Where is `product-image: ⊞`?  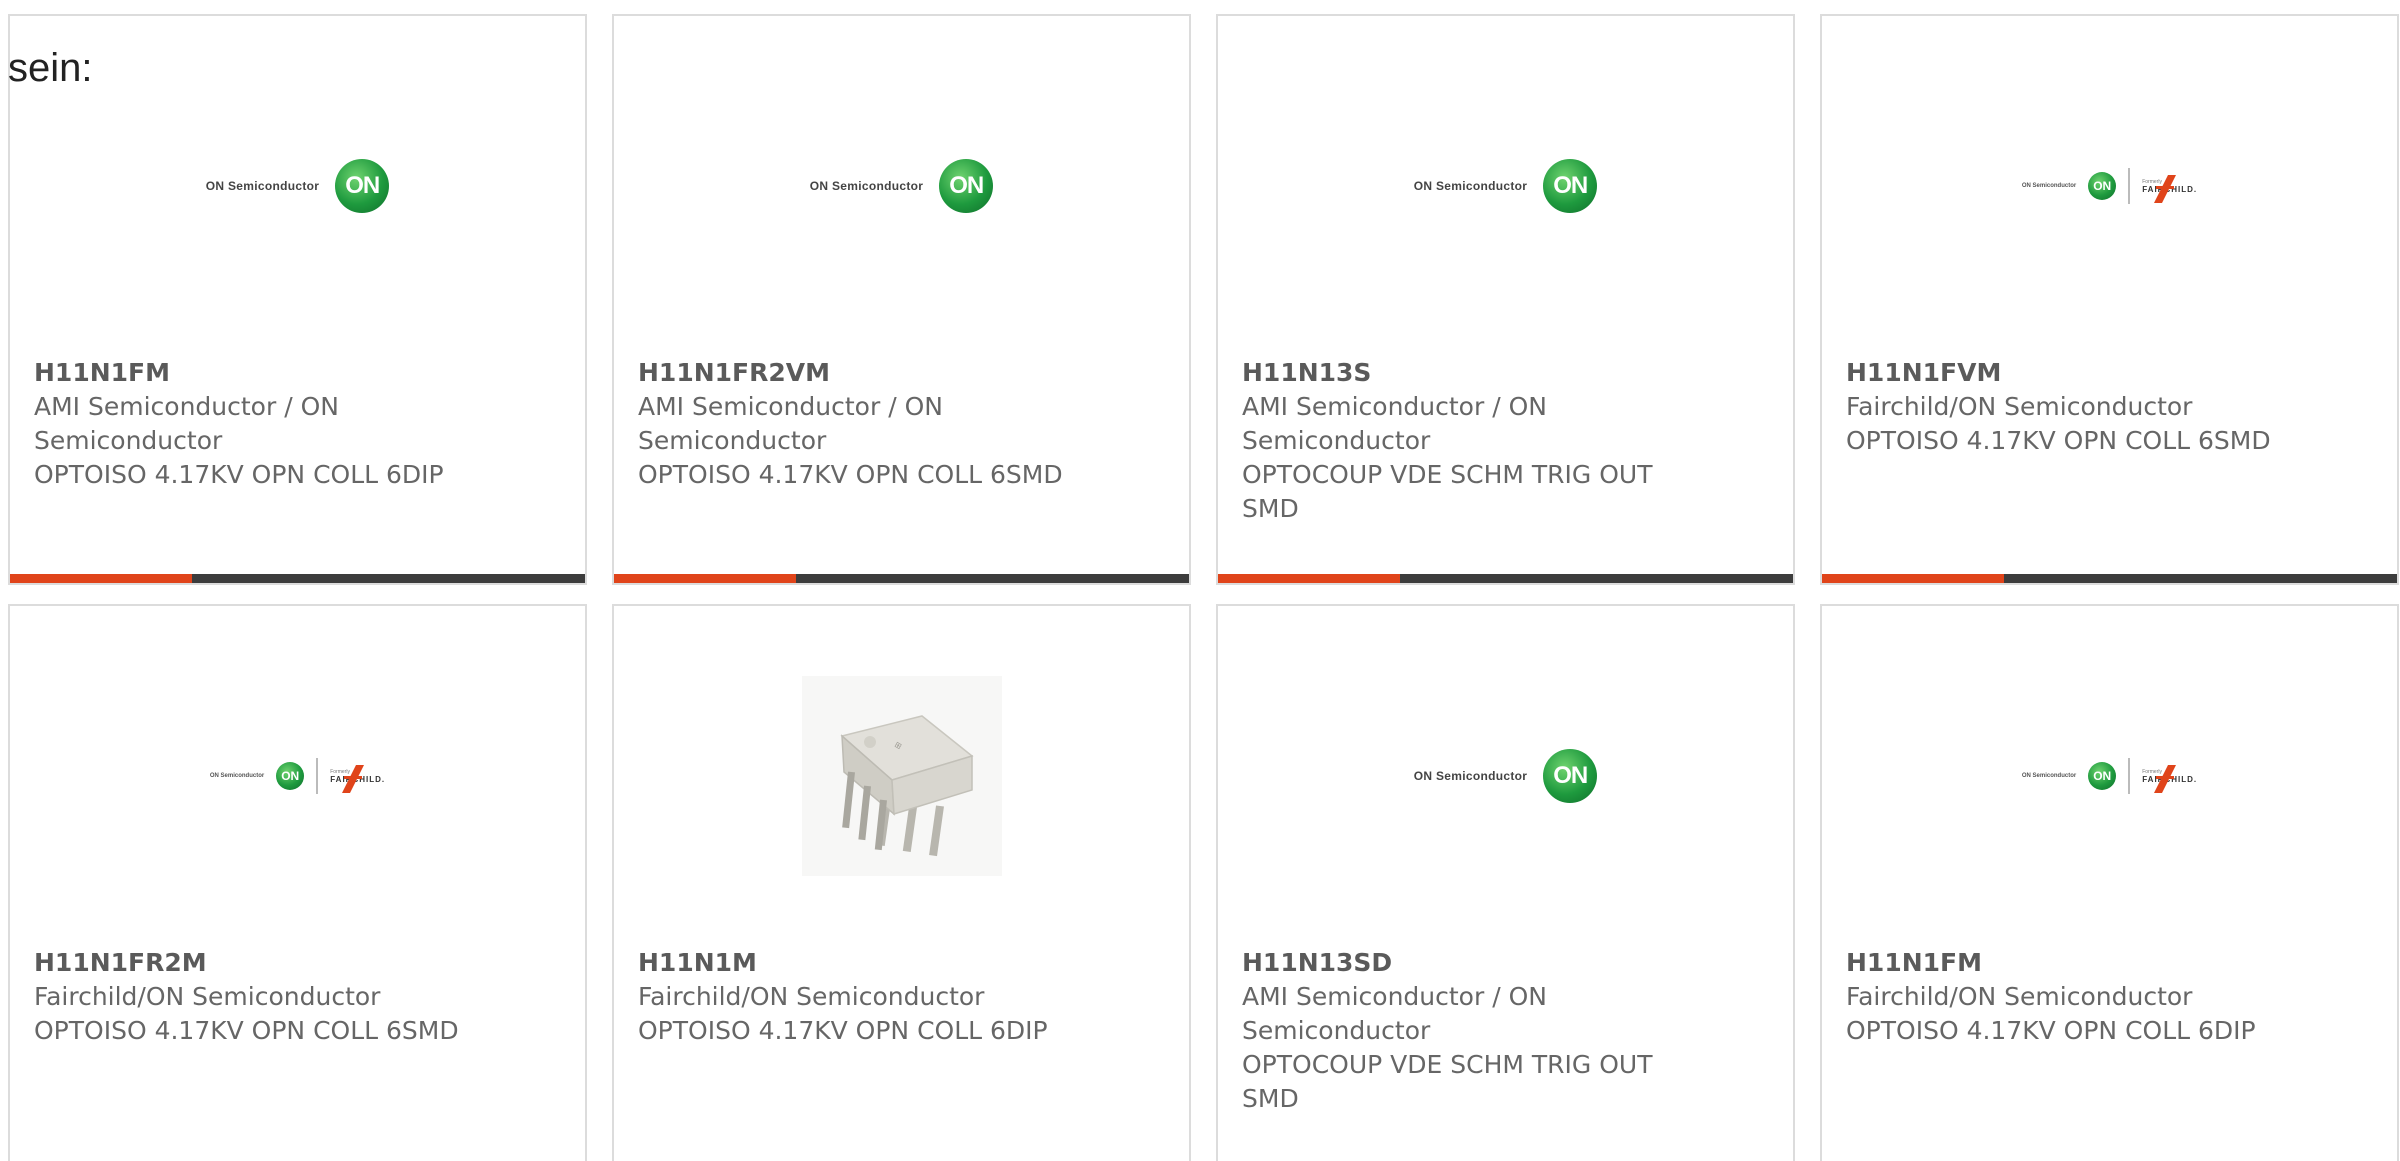 product-image: ⊞ is located at coordinates (901, 776).